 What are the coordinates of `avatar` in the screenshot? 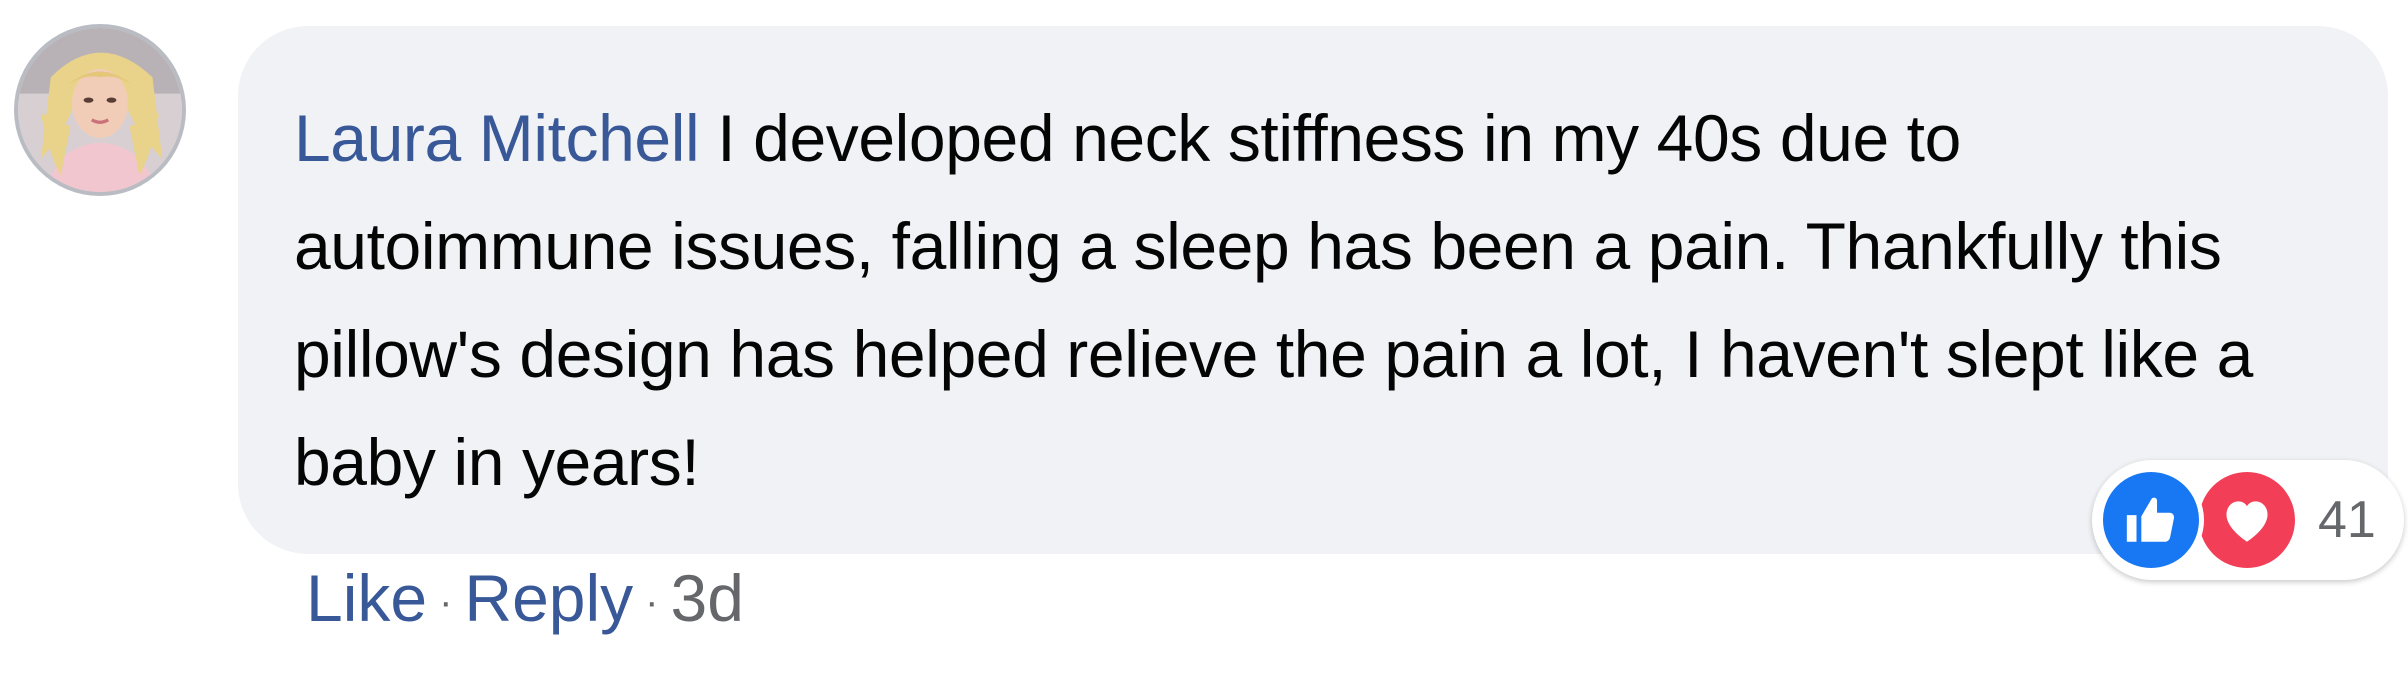 It's located at (100, 110).